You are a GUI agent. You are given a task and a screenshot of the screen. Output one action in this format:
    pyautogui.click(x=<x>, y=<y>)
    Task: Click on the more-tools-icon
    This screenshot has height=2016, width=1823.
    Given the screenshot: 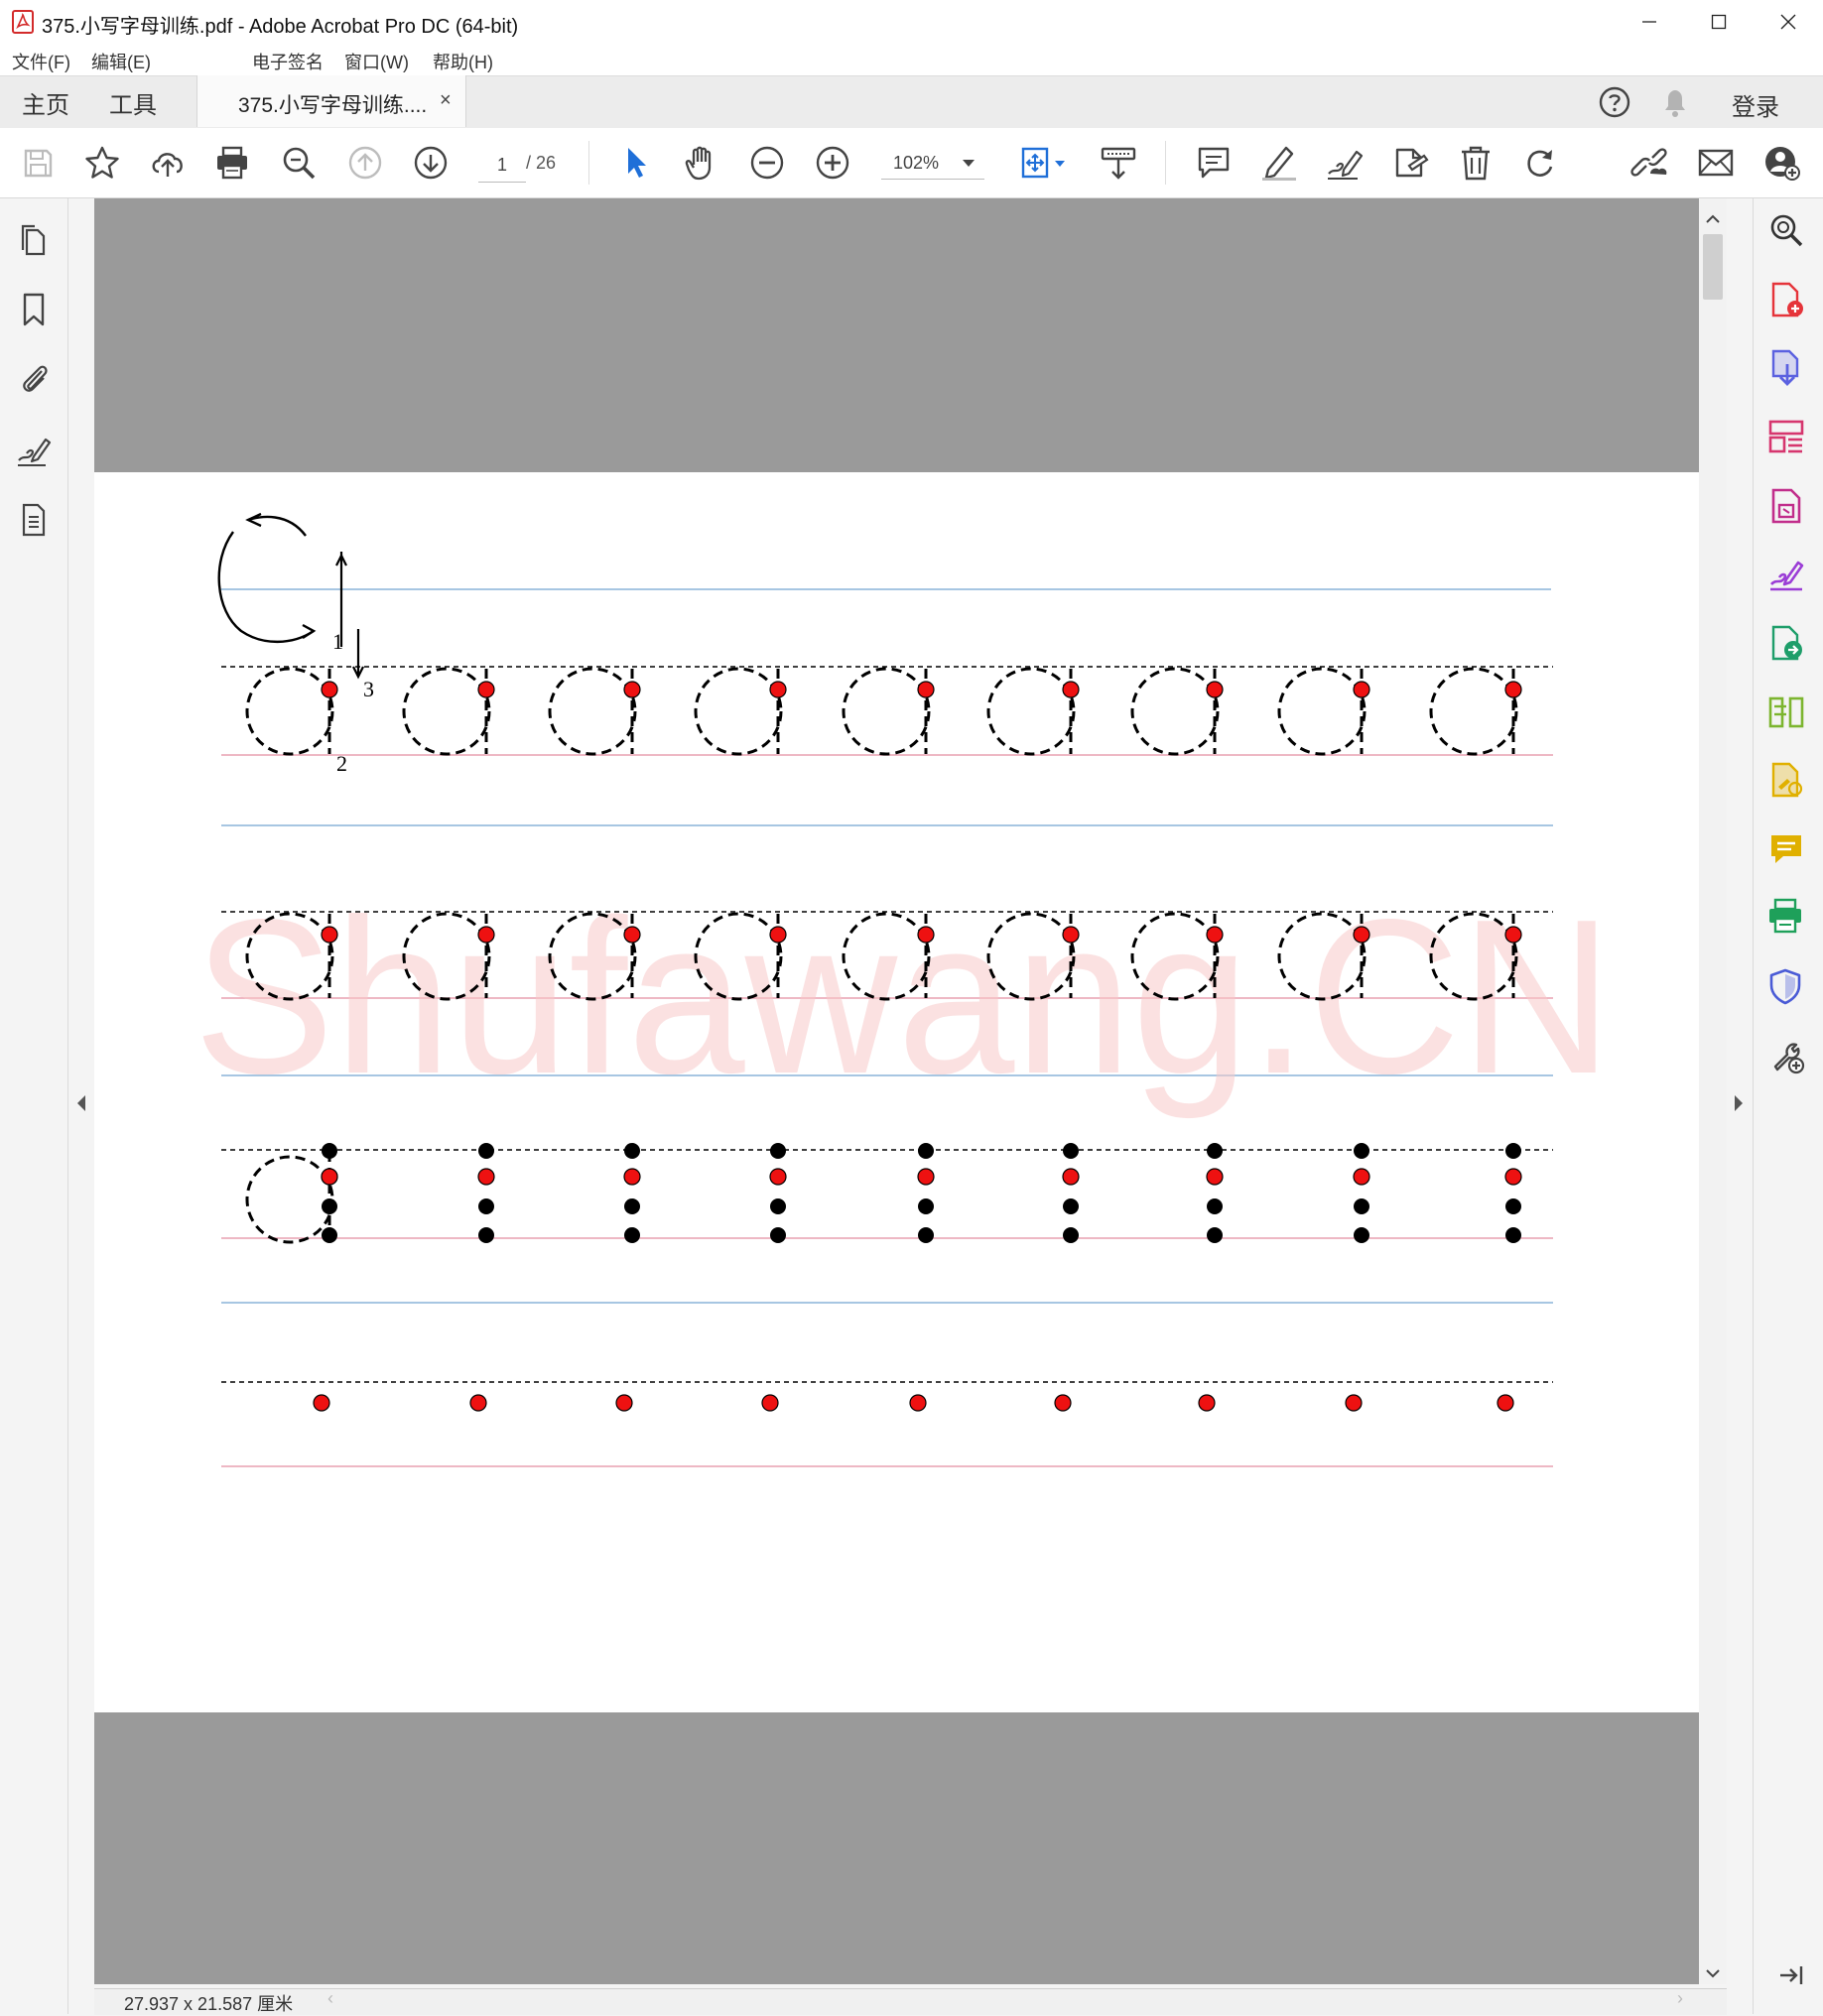 What is the action you would take?
    pyautogui.click(x=1786, y=1055)
    